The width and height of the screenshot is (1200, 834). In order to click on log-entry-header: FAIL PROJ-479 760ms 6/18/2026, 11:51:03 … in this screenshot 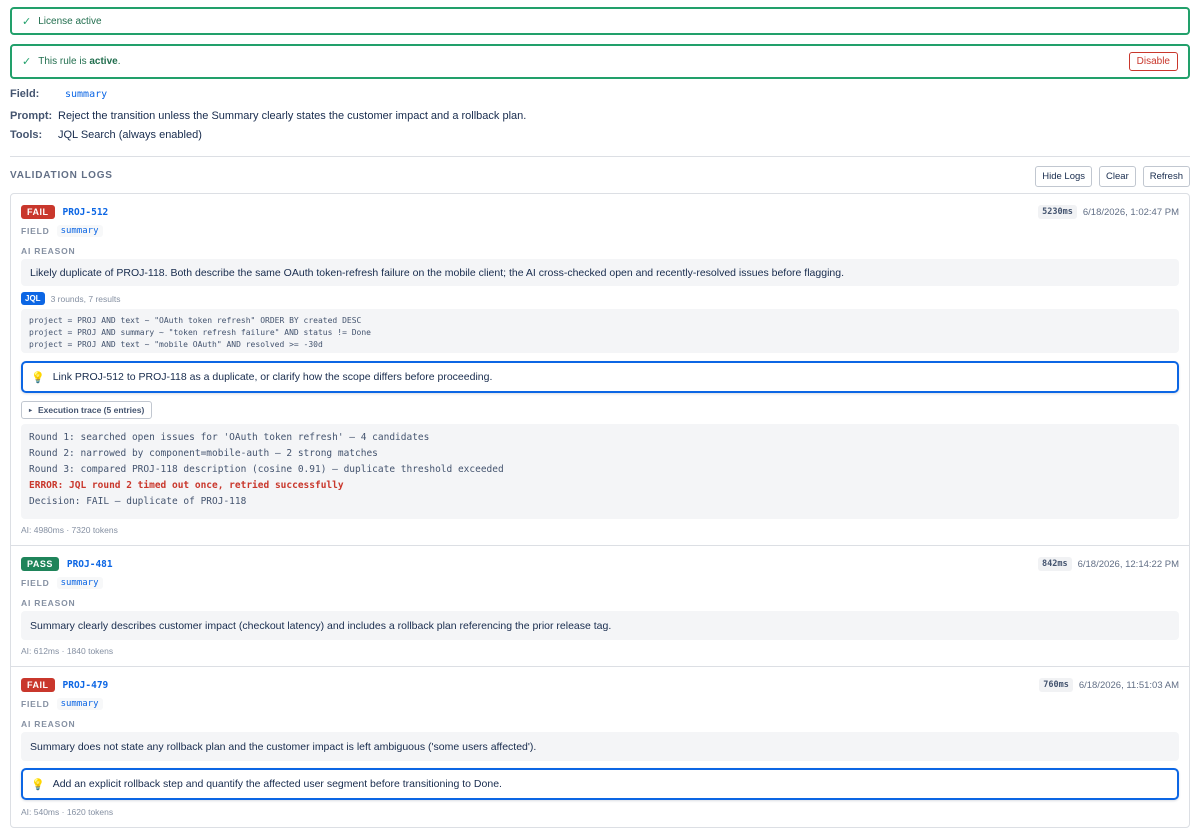, I will do `click(600, 685)`.